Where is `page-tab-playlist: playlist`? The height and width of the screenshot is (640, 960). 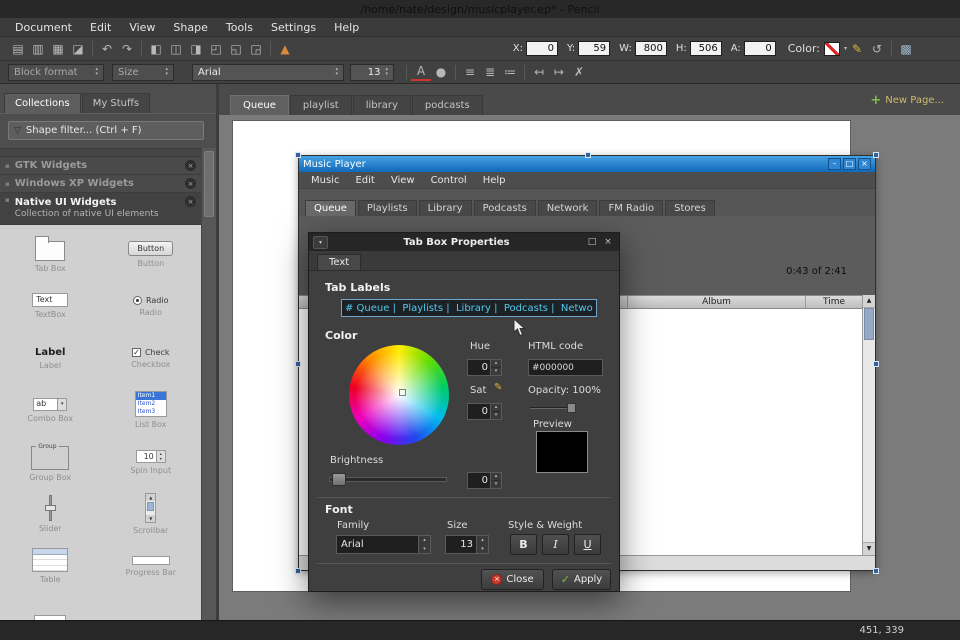 page-tab-playlist: playlist is located at coordinates (320, 105).